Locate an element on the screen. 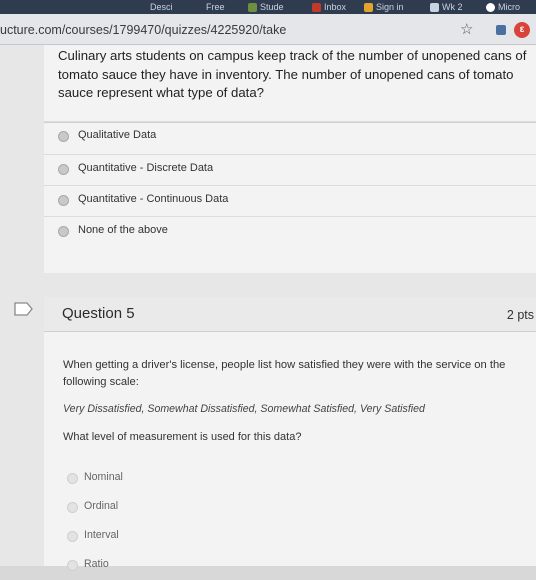  answer-label: Quantitative - Discrete Data is located at coordinates (145, 168).